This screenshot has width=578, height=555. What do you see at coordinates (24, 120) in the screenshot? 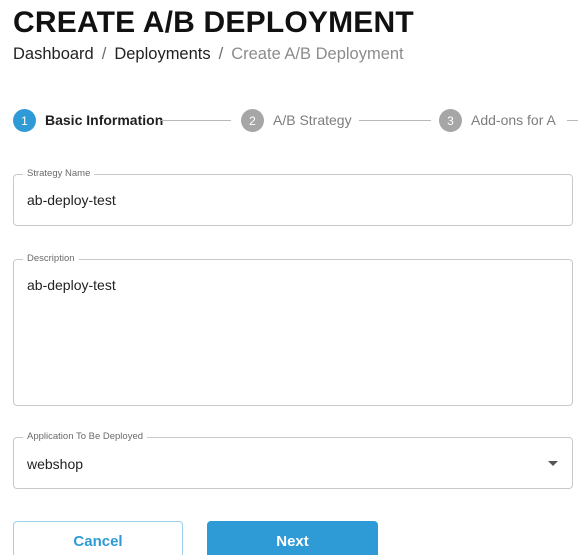
I see `step-1-indicator: 1` at bounding box center [24, 120].